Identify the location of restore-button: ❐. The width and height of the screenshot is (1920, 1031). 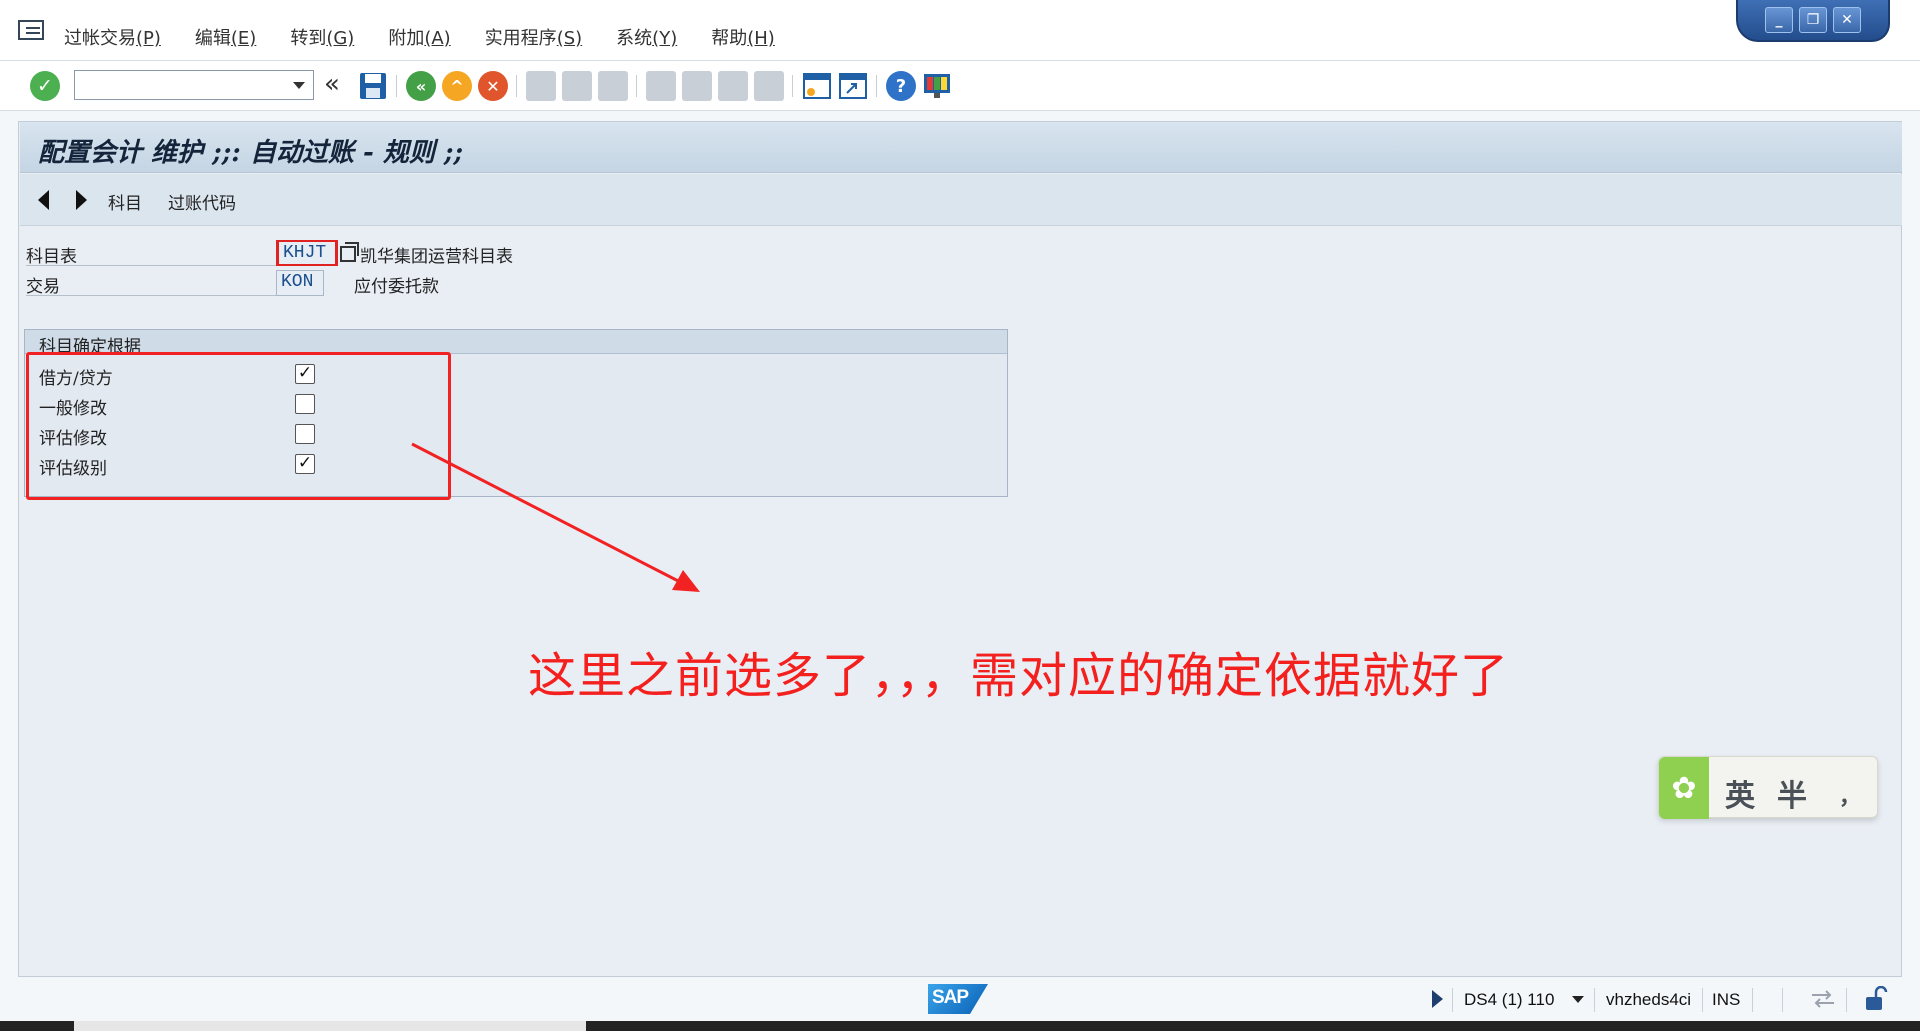
(1813, 20).